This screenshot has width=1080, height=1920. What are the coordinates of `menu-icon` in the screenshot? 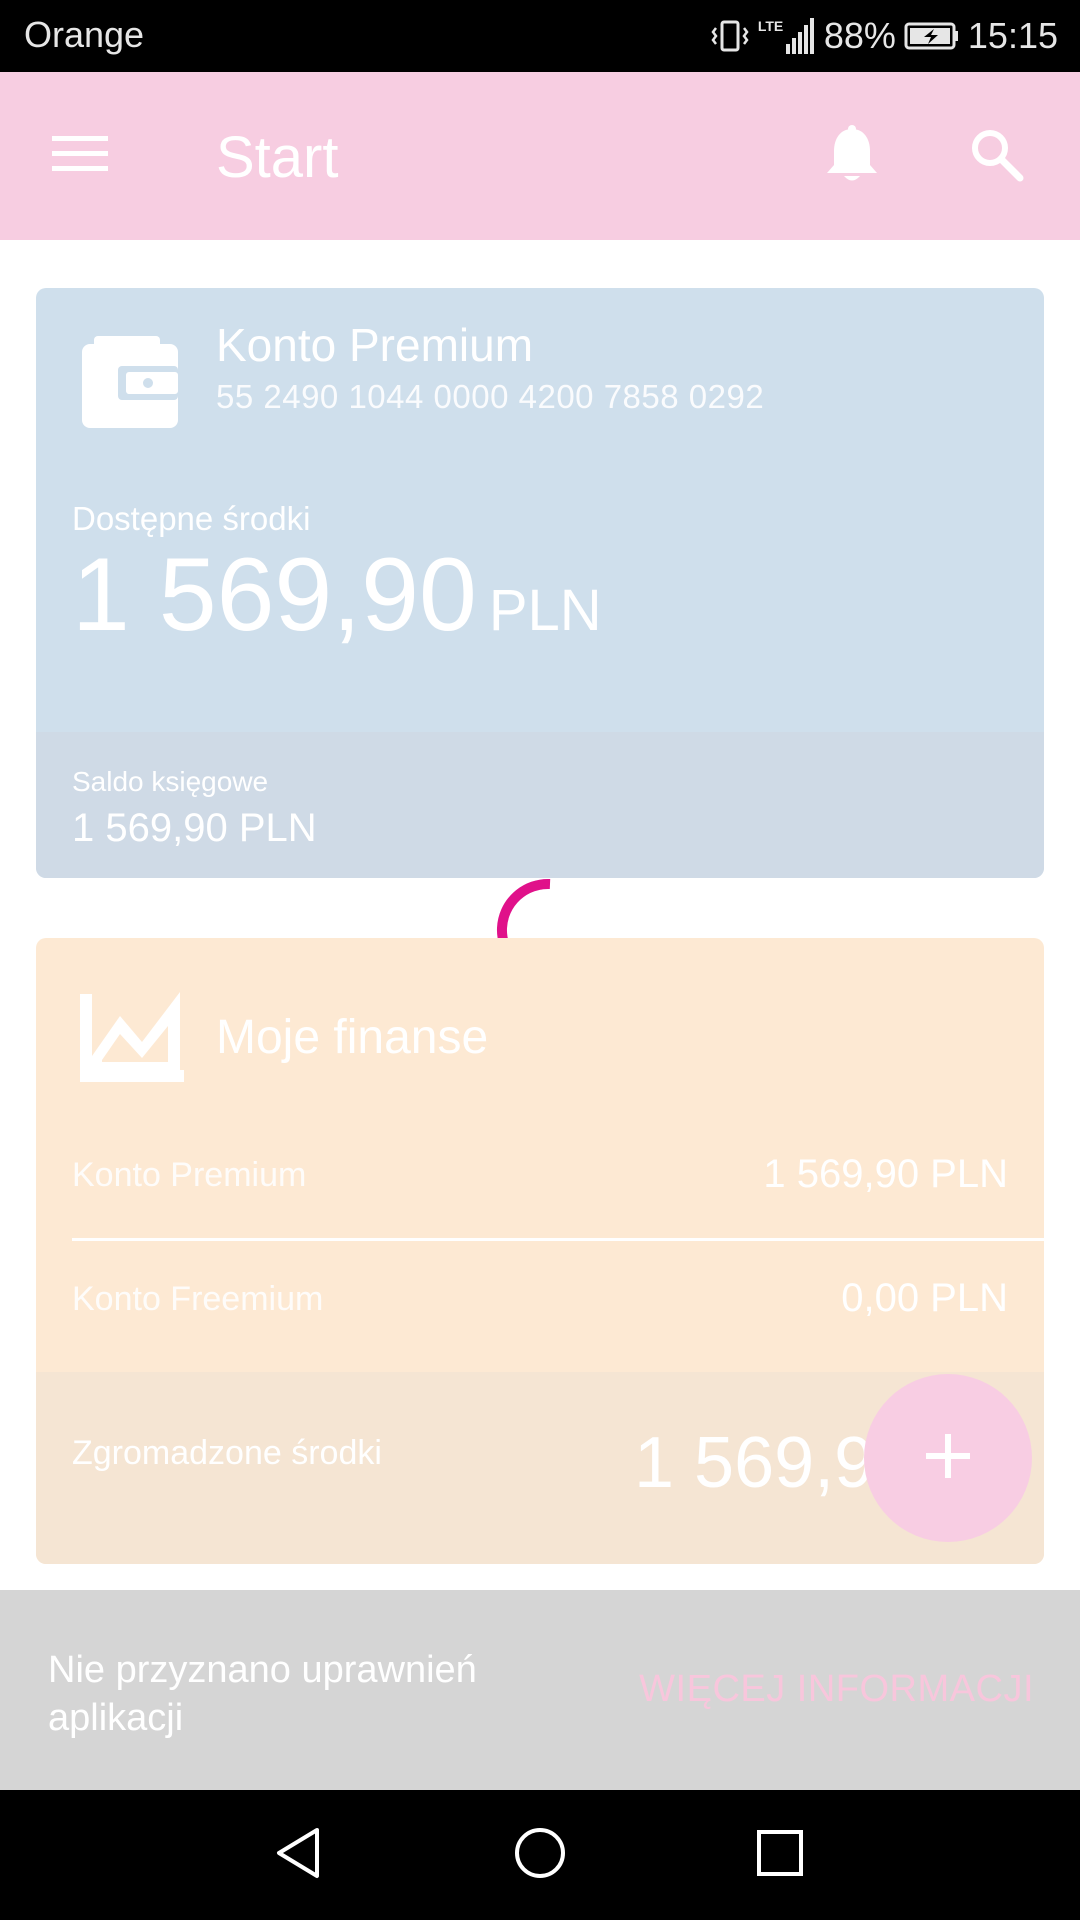 It's located at (80, 156).